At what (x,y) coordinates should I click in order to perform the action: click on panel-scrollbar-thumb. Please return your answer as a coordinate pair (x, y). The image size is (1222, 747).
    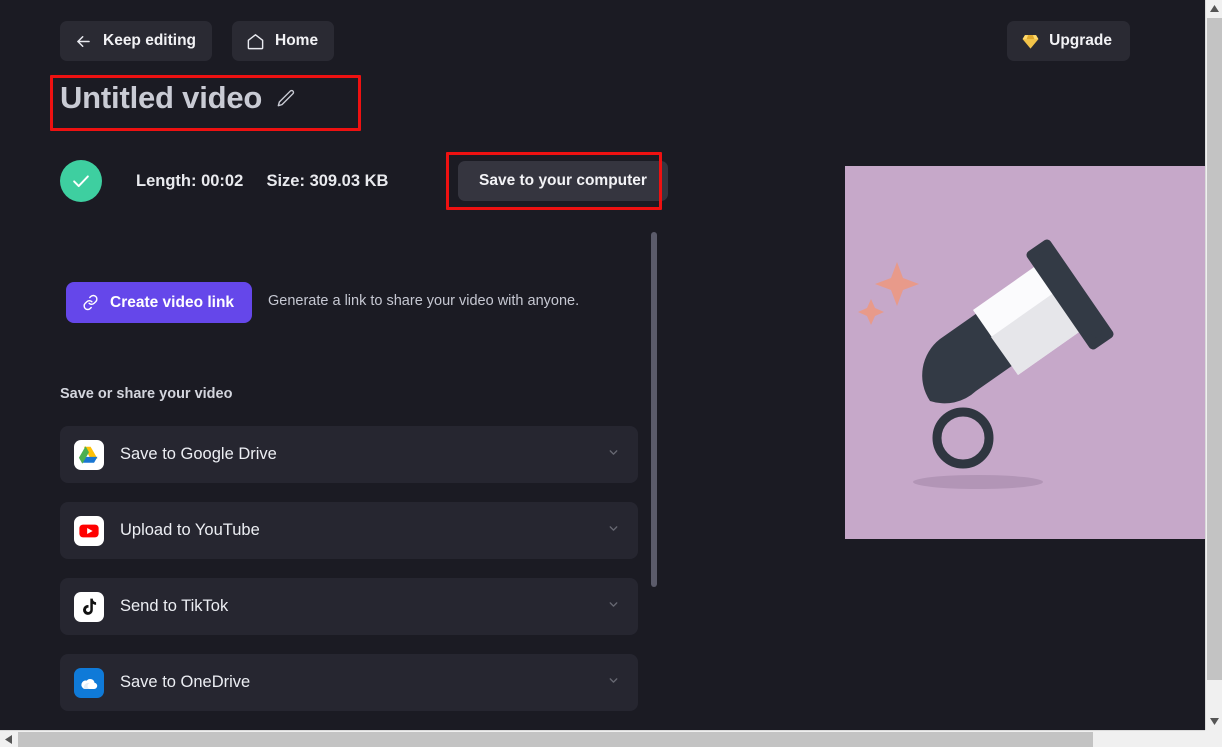
    Looking at the image, I should click on (654, 409).